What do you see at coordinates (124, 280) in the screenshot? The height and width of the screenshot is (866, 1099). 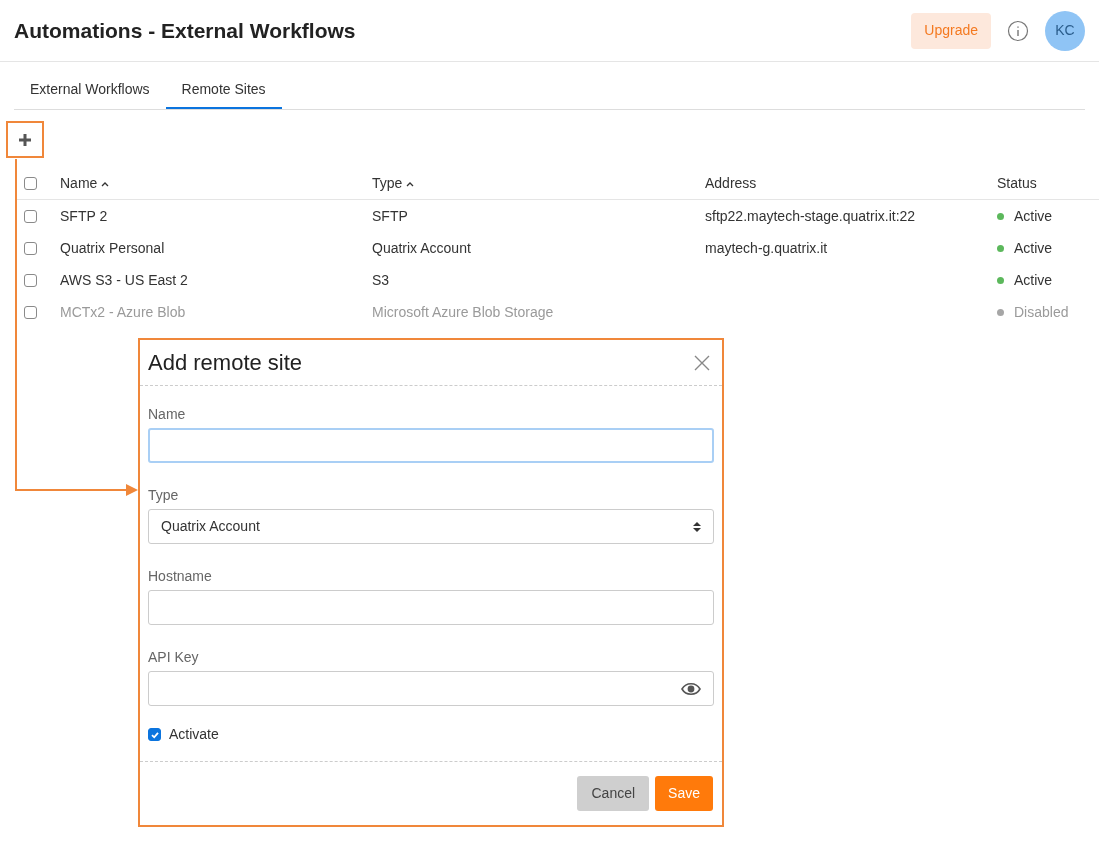 I see `table-cell: AWS S3 - US East 2` at bounding box center [124, 280].